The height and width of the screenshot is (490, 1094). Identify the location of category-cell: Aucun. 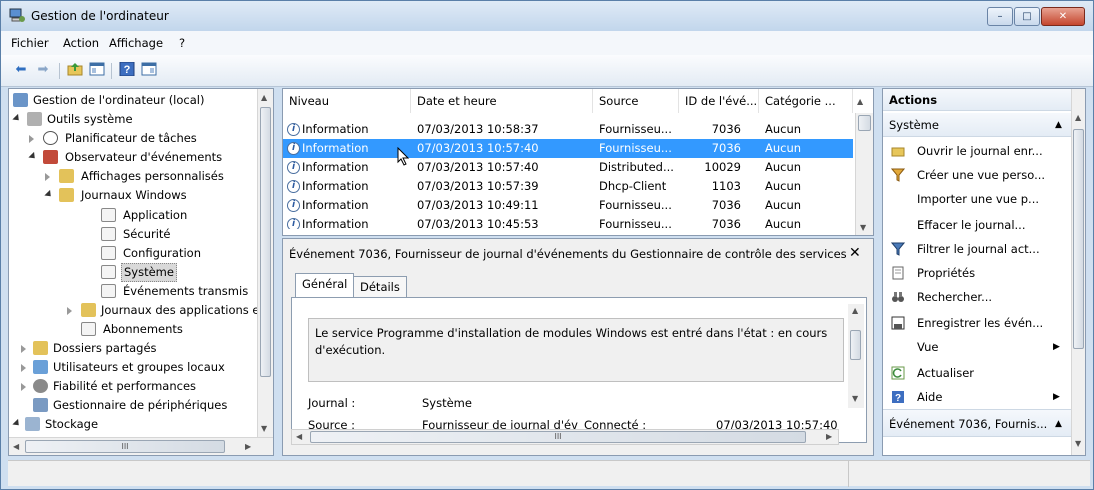
(783, 129).